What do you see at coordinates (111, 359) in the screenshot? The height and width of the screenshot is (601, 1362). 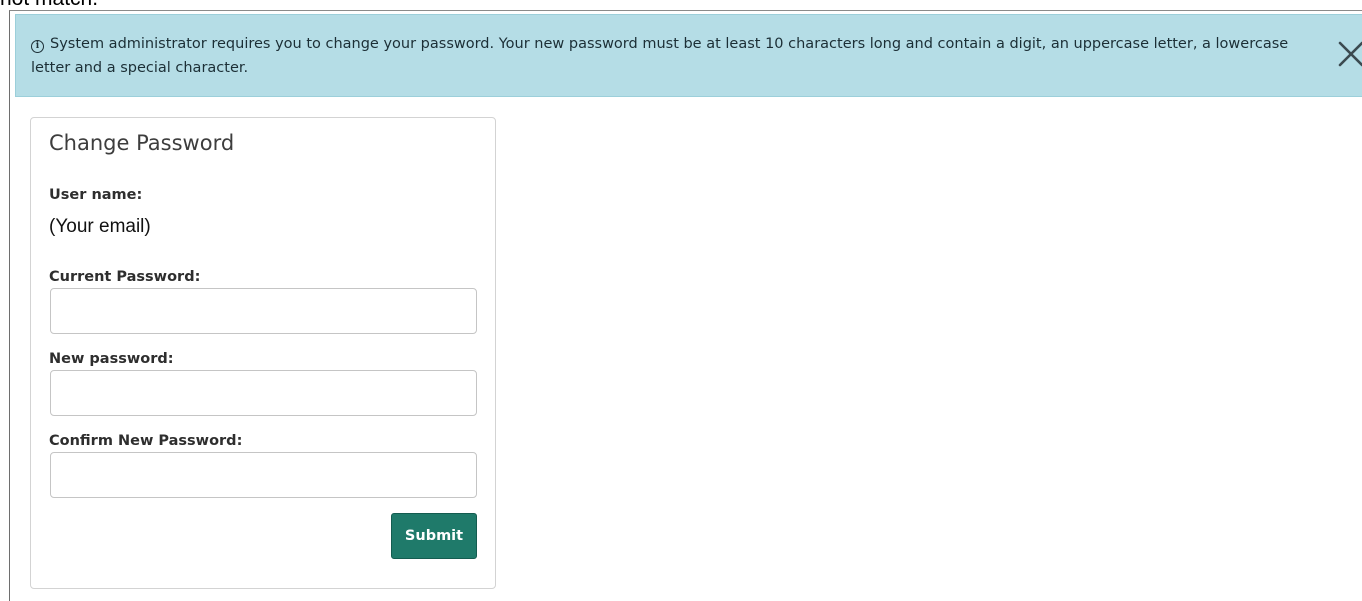 I see `new-password-label: New password:` at bounding box center [111, 359].